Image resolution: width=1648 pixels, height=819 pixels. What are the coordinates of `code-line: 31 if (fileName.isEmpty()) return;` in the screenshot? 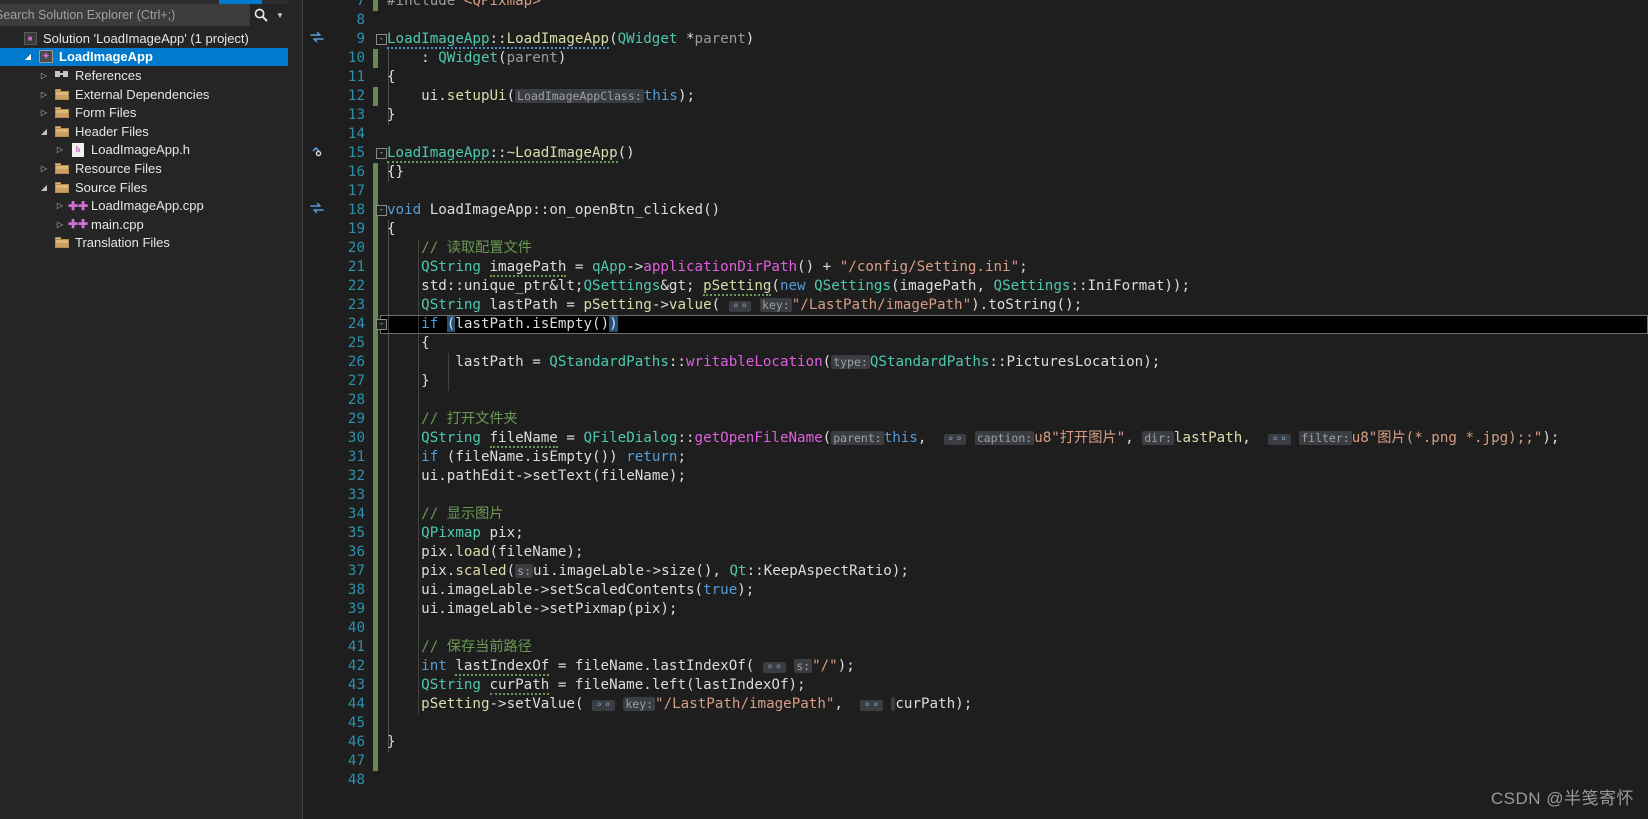 It's located at (968, 457).